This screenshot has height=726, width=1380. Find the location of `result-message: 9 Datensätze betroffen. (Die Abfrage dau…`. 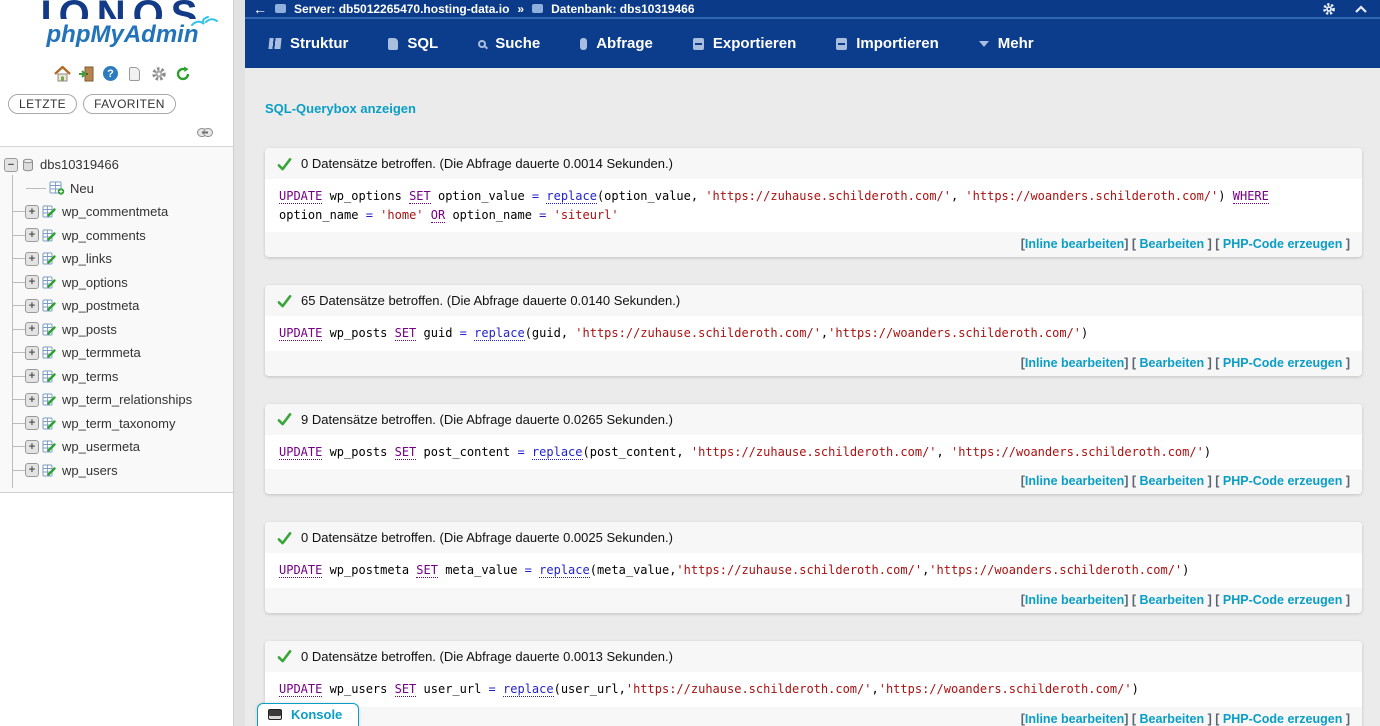

result-message: 9 Datensätze betroffen. (Die Abfrage dau… is located at coordinates (487, 419).